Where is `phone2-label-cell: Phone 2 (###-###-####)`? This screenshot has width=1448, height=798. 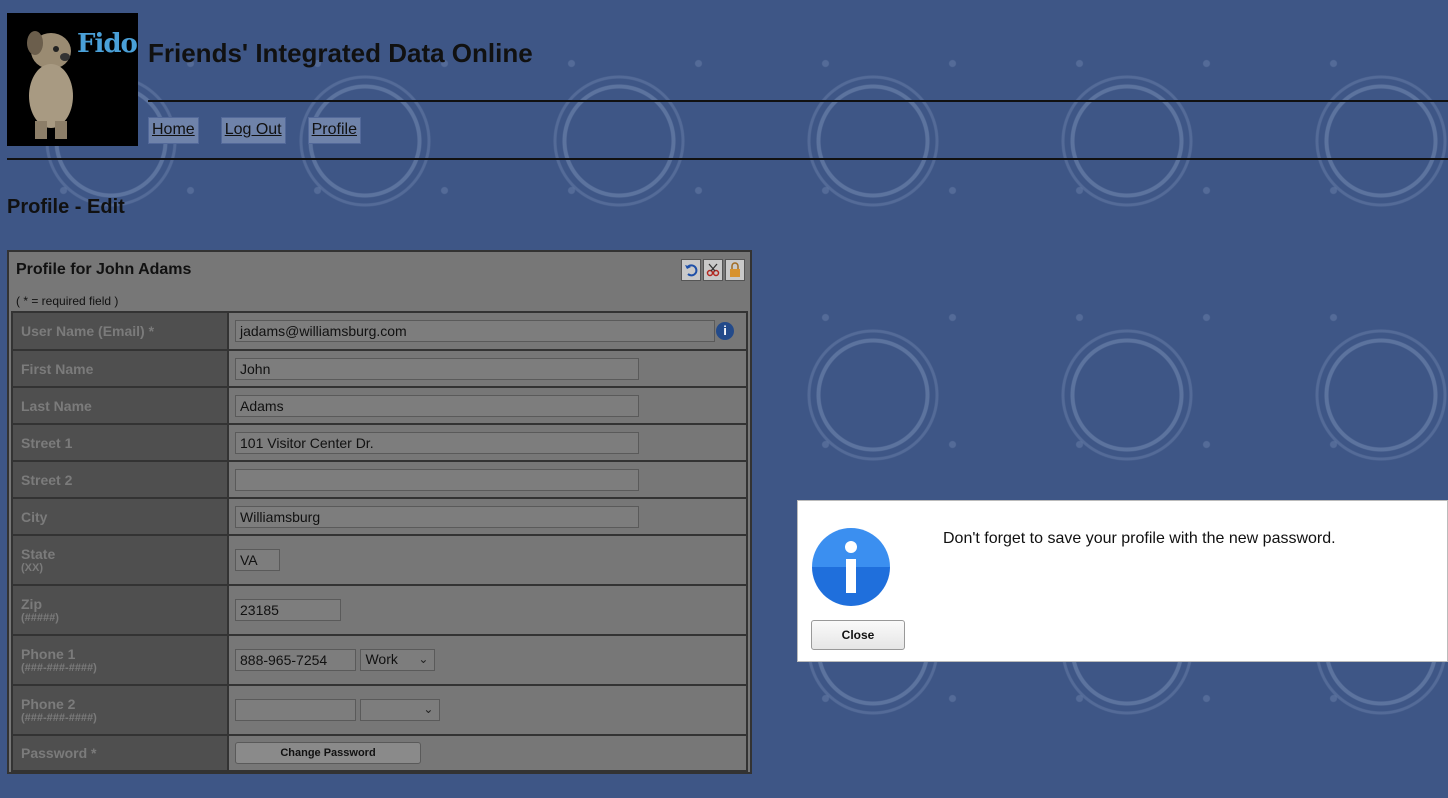 phone2-label-cell: Phone 2 (###-###-####) is located at coordinates (120, 710).